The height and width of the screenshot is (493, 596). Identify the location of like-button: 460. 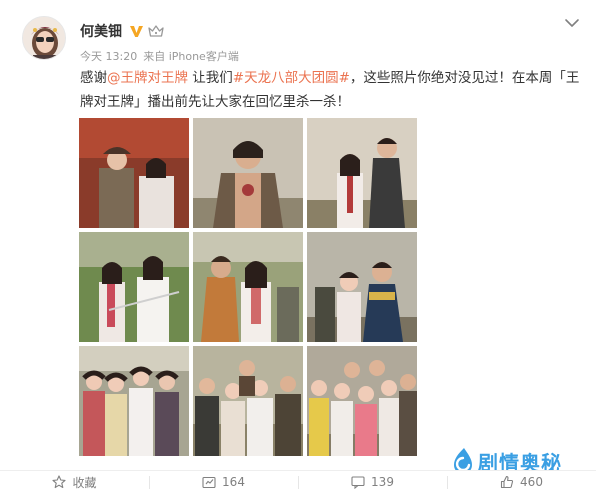
(521, 482).